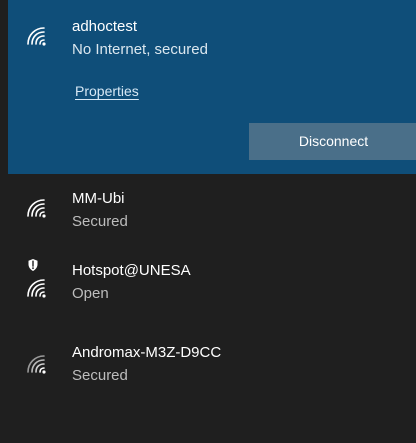 The image size is (416, 443). What do you see at coordinates (100, 221) in the screenshot?
I see `network-status-mm-ubi: Secured` at bounding box center [100, 221].